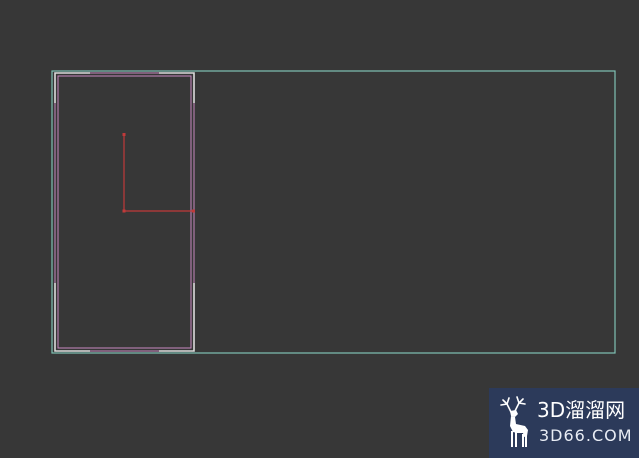 The image size is (639, 458). Describe the element at coordinates (193, 211) in the screenshot. I see `gizmo-x-handle` at that location.